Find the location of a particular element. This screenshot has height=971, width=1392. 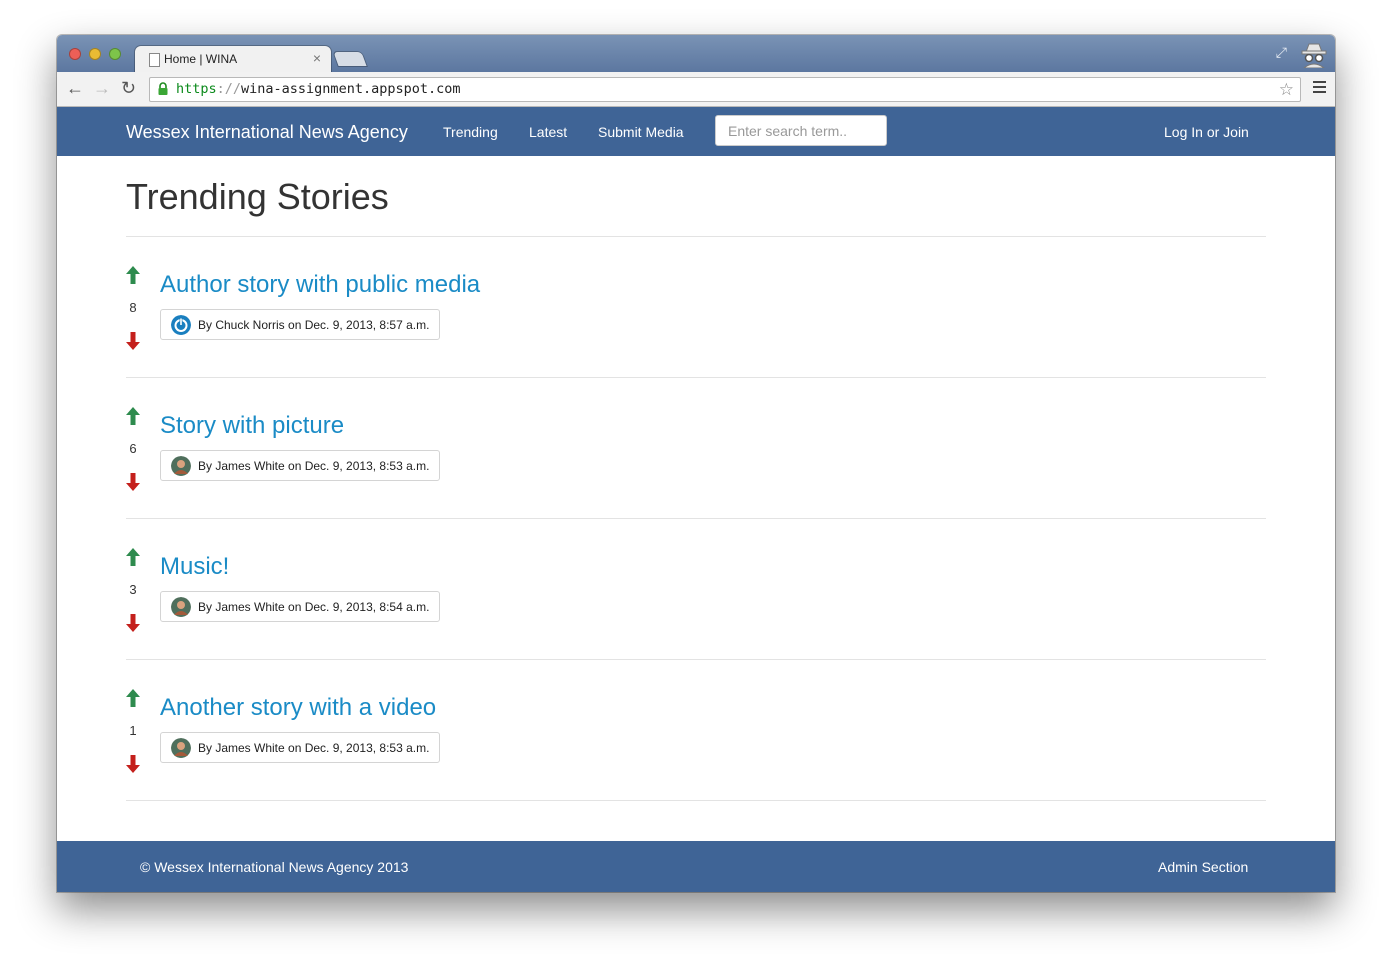

story-title-link: Music! is located at coordinates (194, 567).